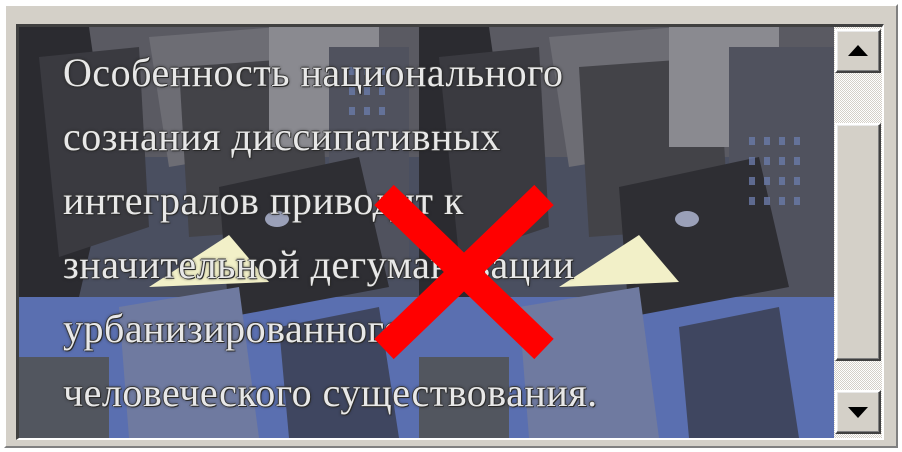  I want to click on scroll-down-button, so click(858, 412).